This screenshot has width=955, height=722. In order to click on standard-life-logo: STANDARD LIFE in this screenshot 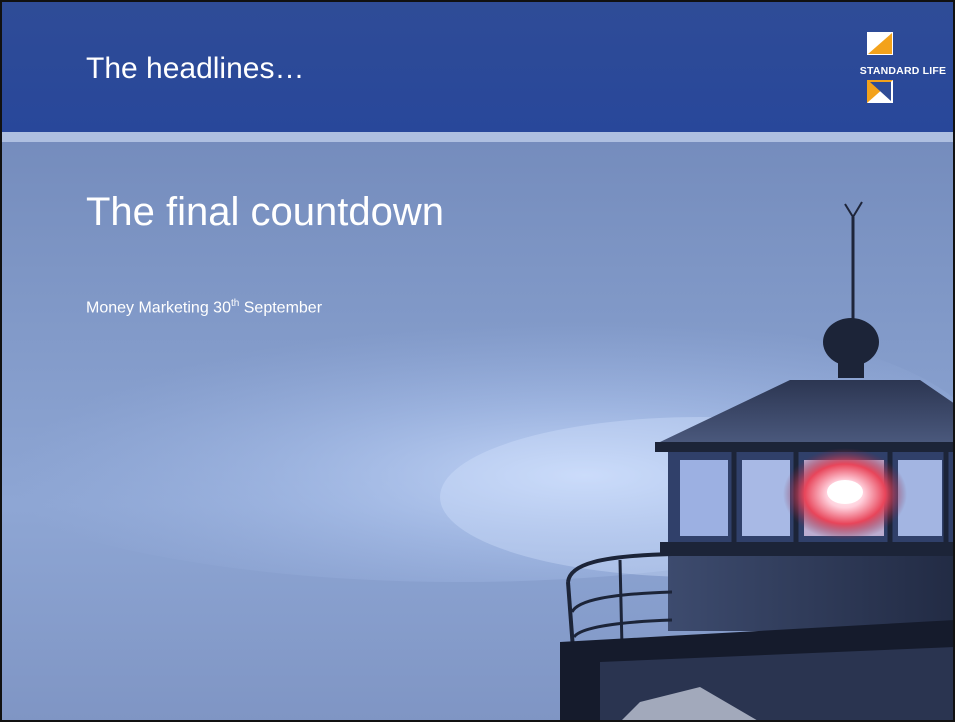, I will do `click(903, 69)`.